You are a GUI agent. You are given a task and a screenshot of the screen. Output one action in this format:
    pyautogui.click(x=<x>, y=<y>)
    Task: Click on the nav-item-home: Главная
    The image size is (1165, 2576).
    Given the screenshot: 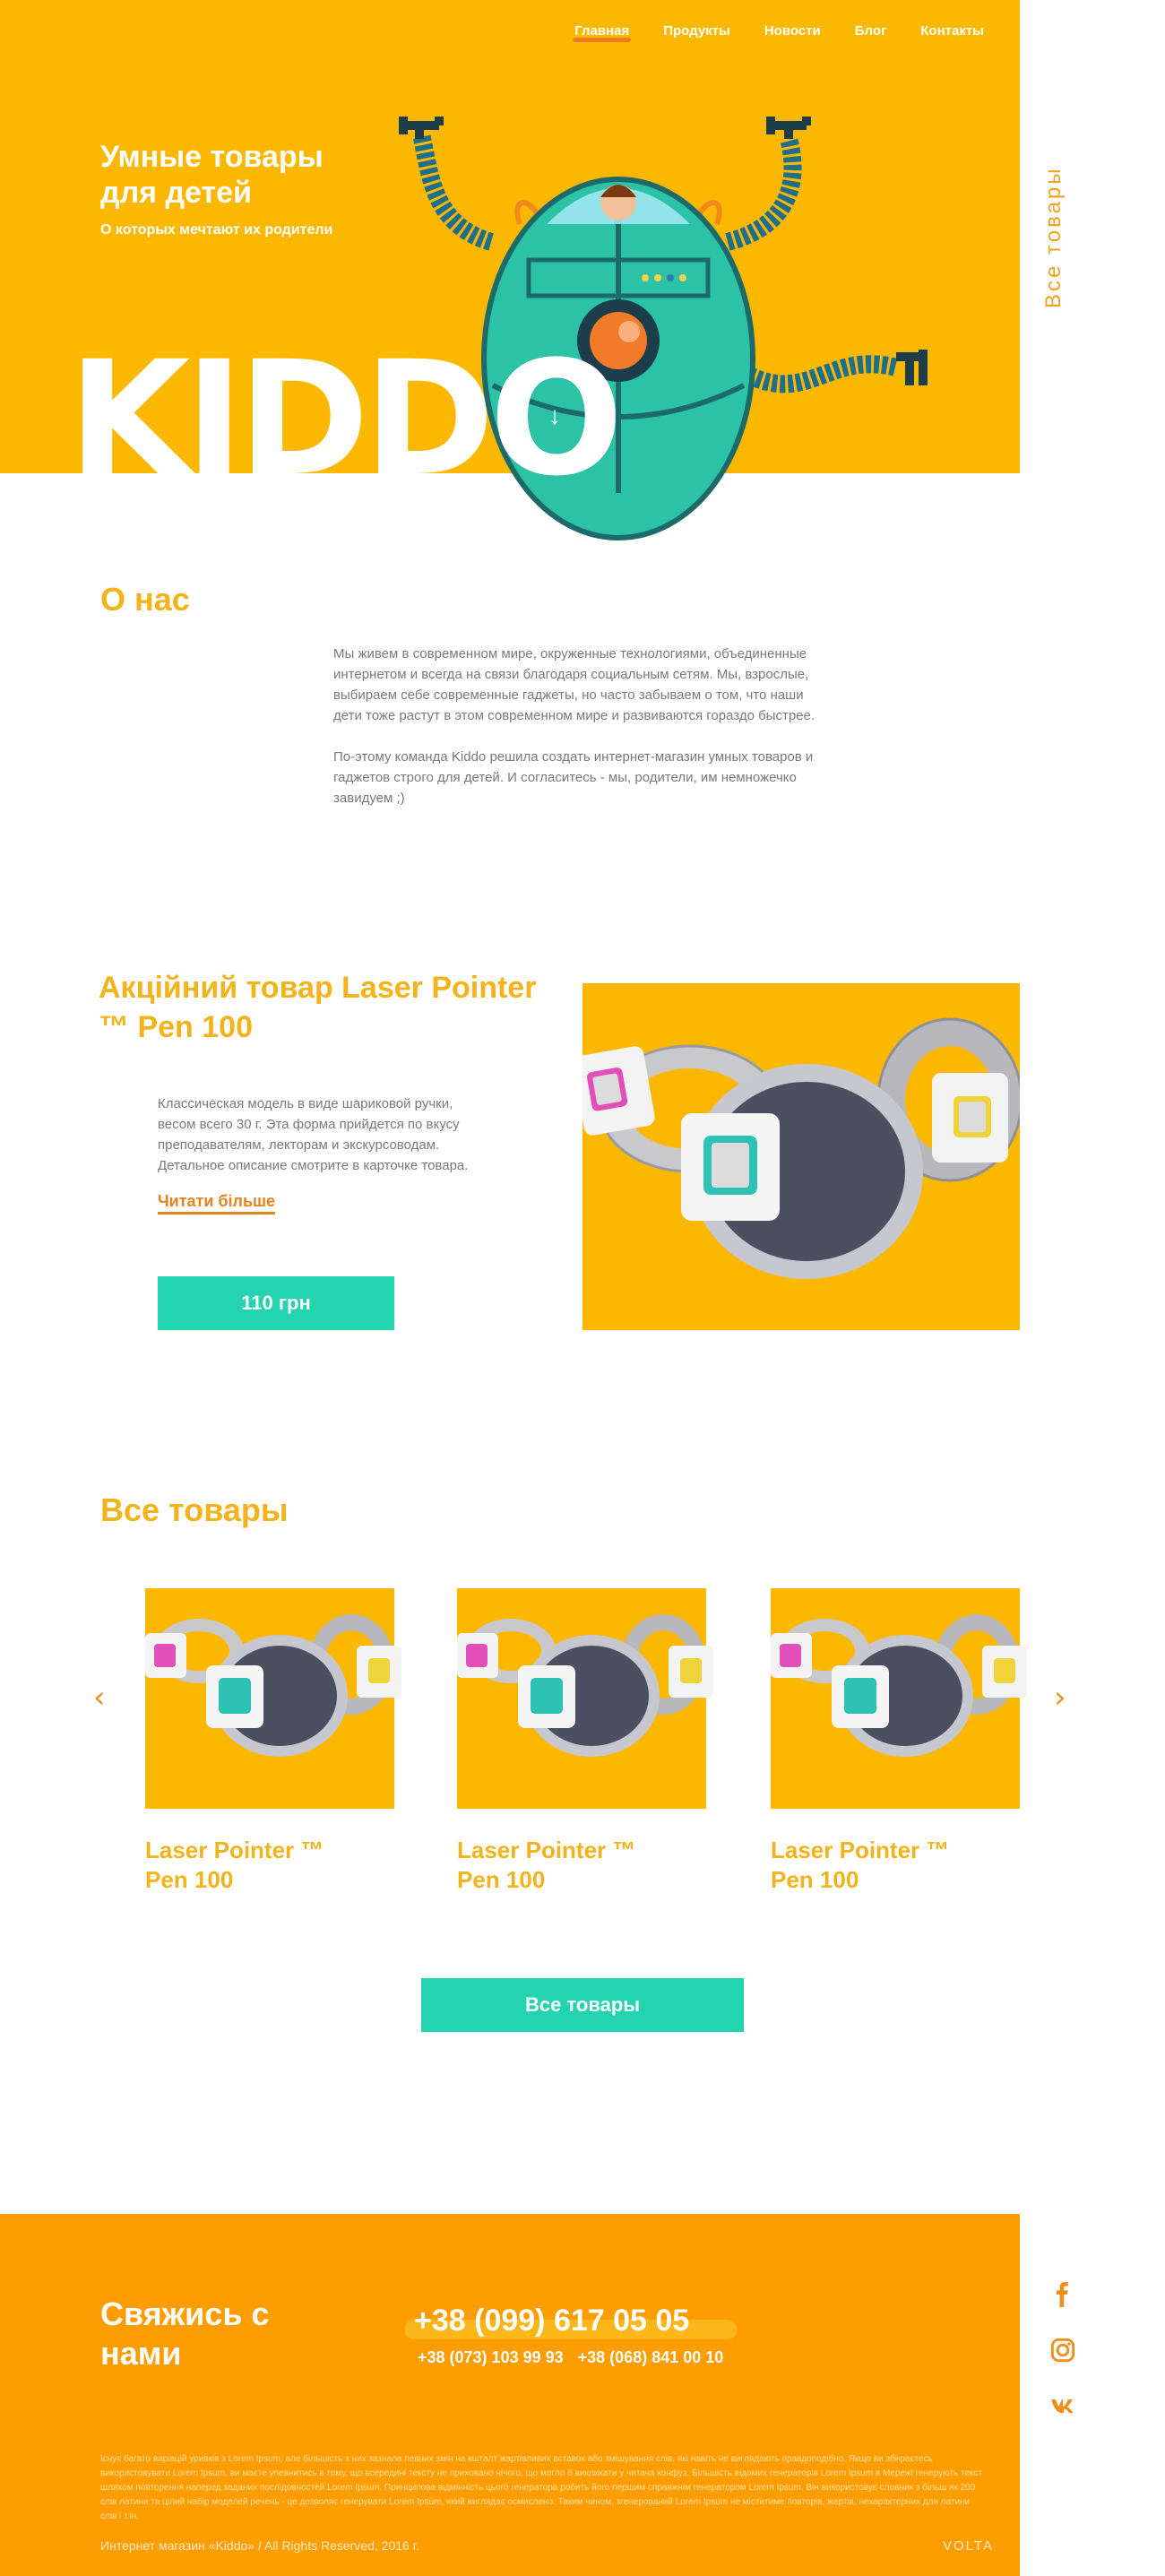 What is the action you would take?
    pyautogui.click(x=602, y=32)
    